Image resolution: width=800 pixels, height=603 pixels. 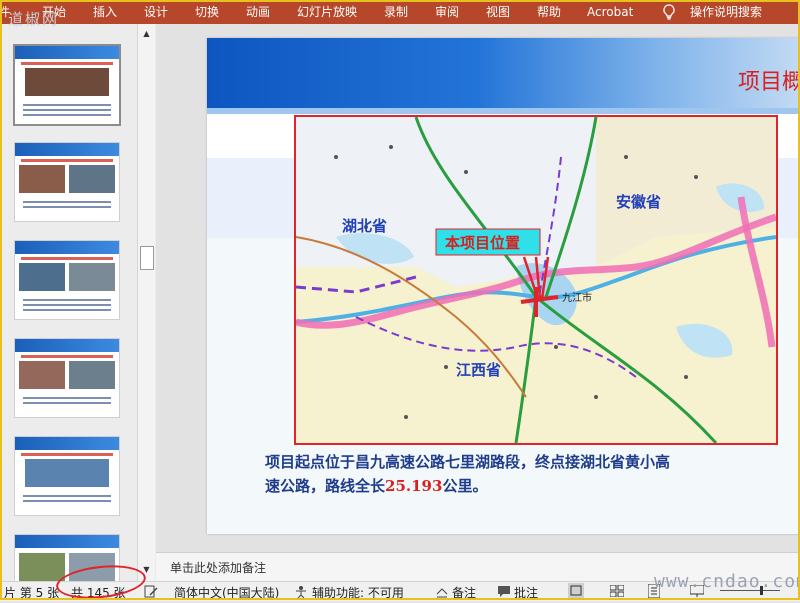 I want to click on tab-view: 视图, so click(x=498, y=12).